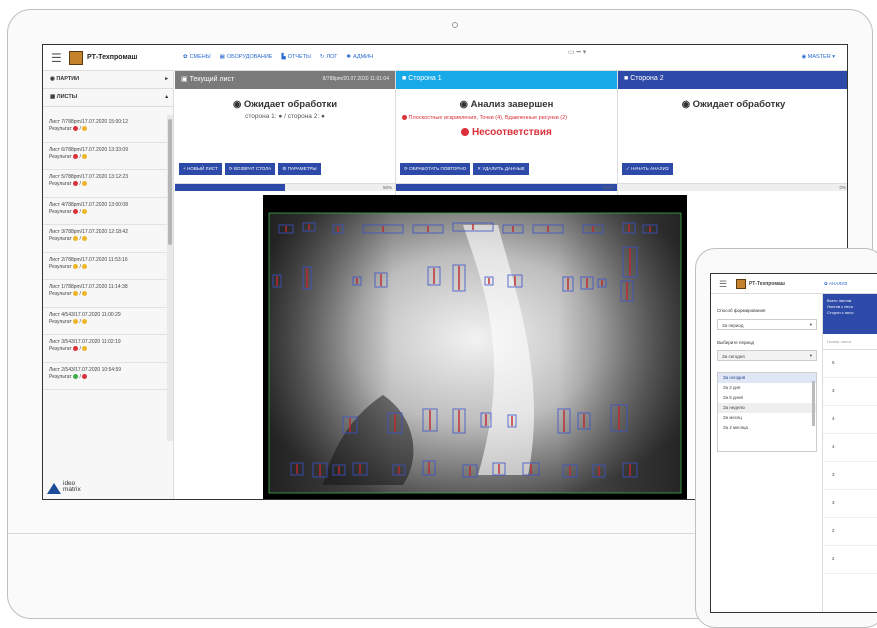 The height and width of the screenshot is (628, 877). Describe the element at coordinates (249, 57) in the screenshot. I see `nav-label: оборудование` at that location.